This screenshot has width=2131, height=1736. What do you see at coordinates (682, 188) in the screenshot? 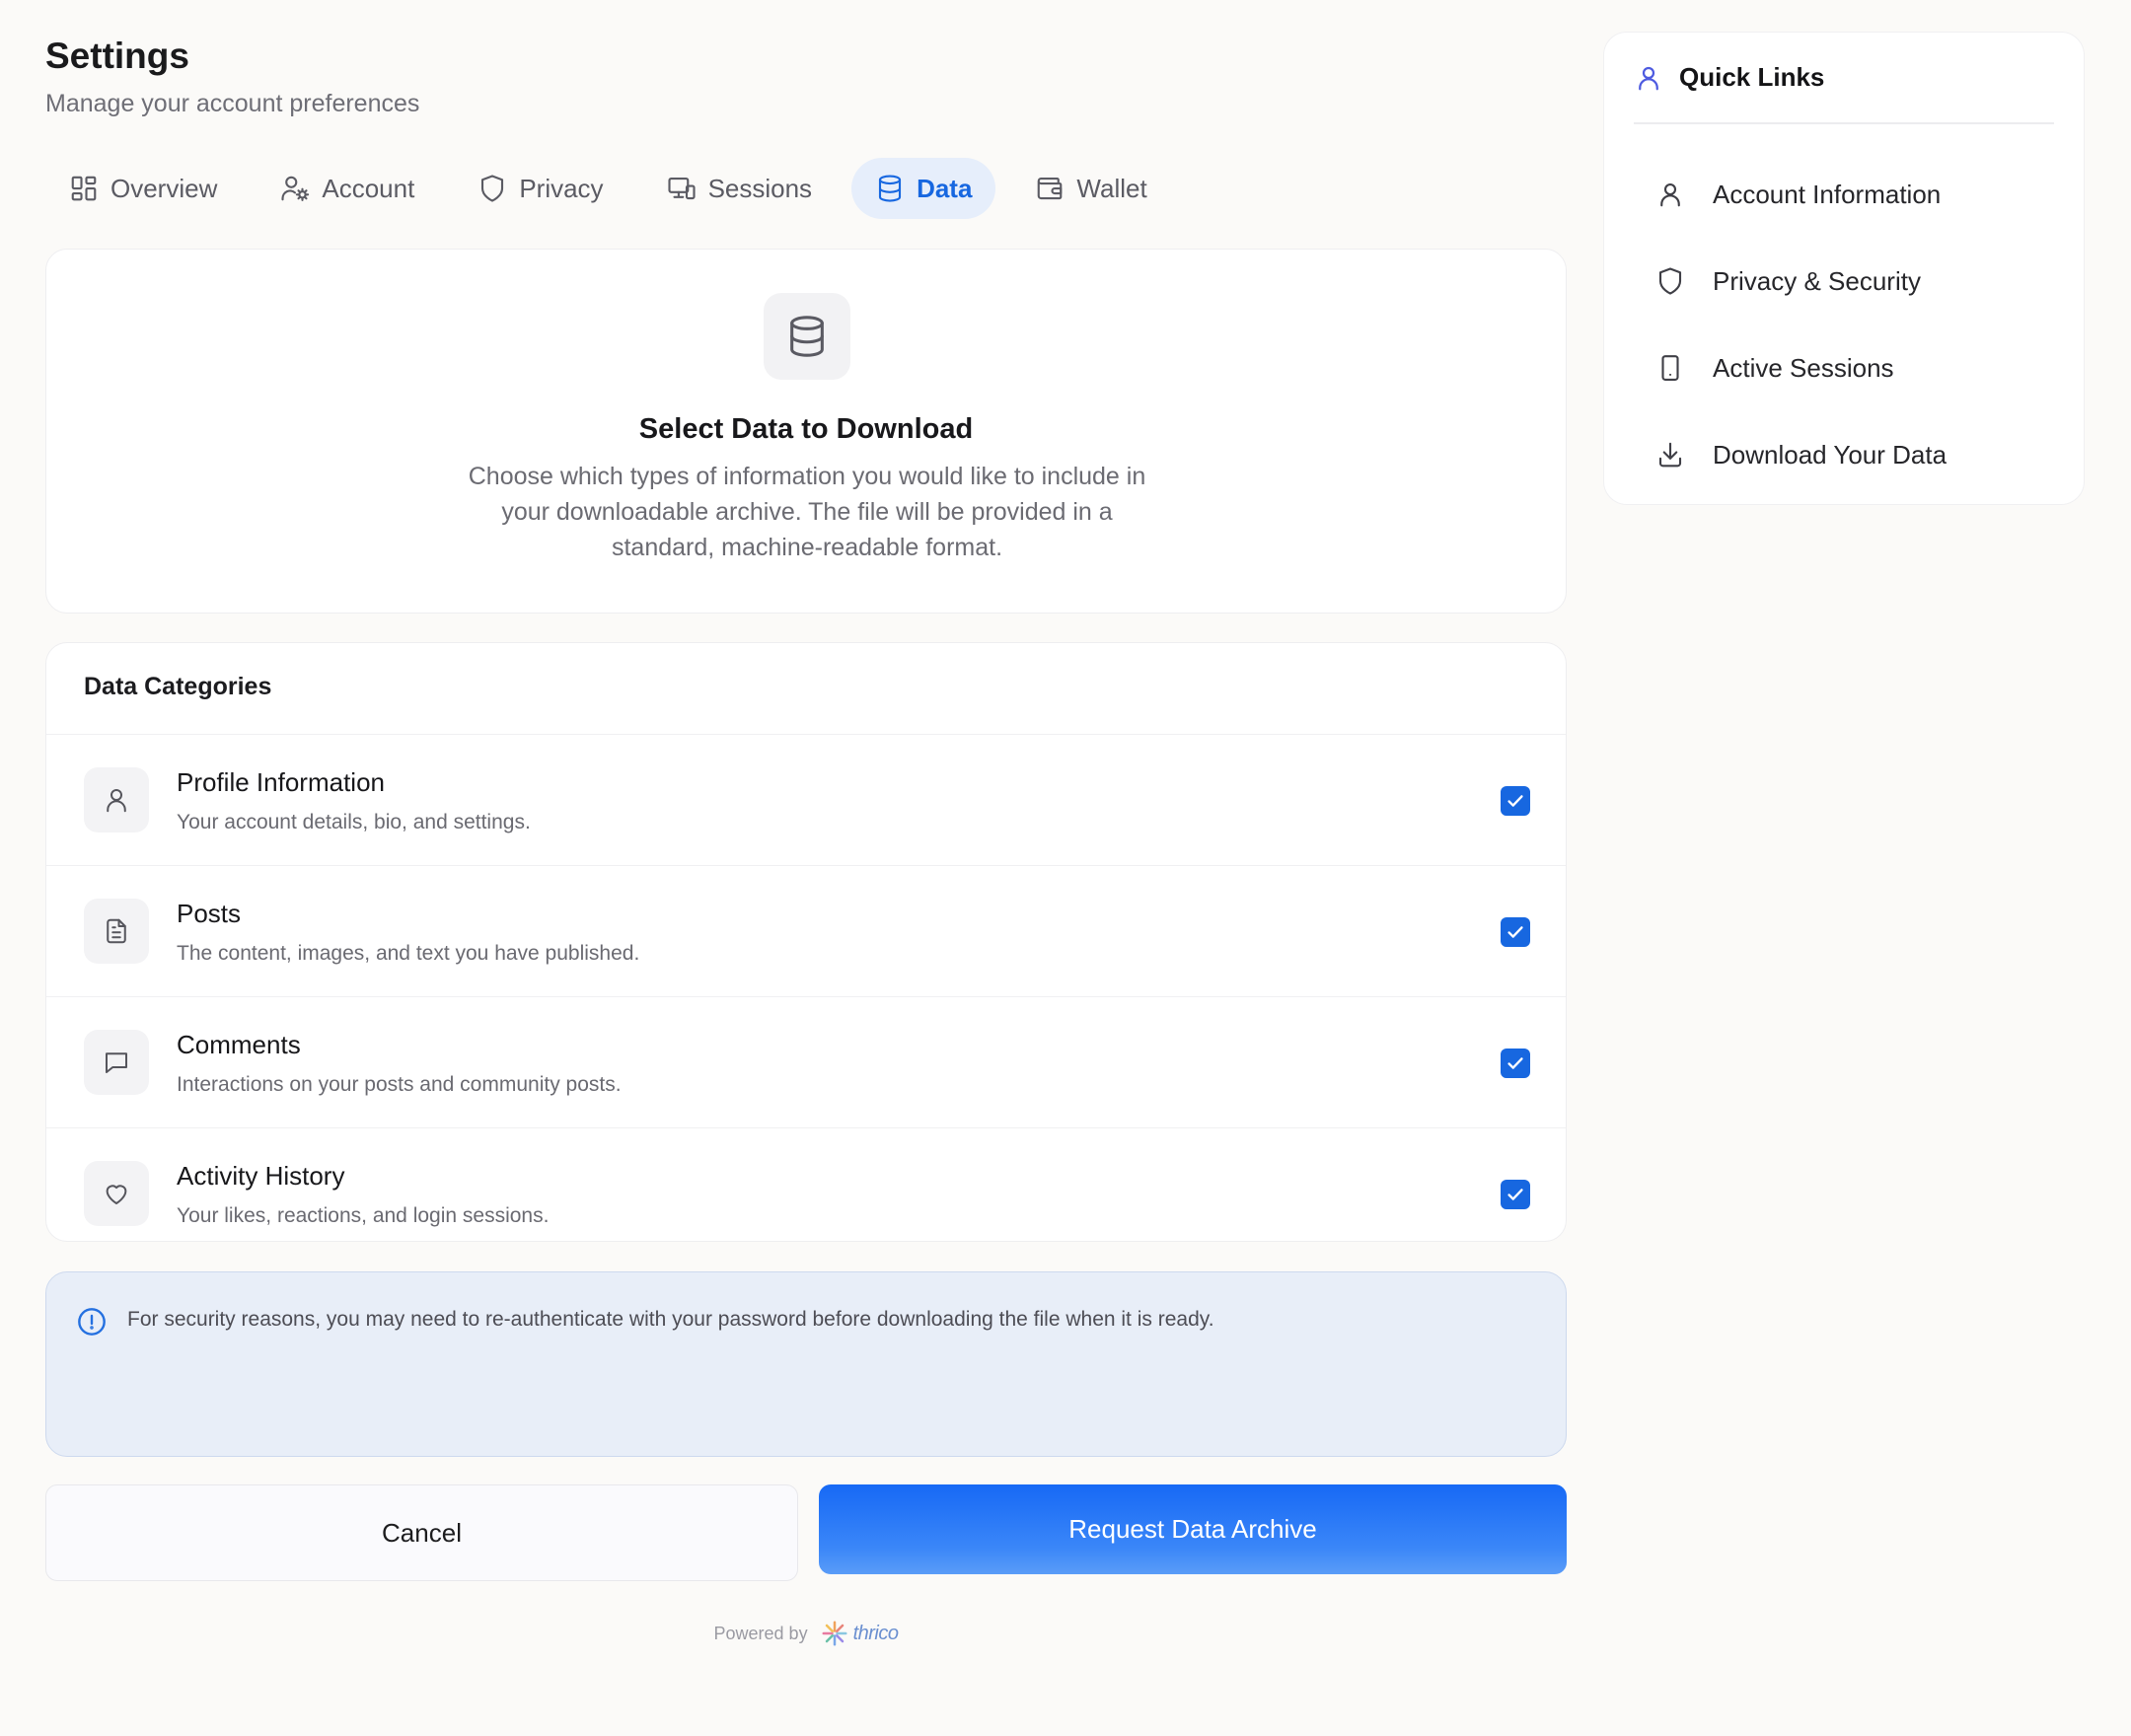
I see `devices-icon` at bounding box center [682, 188].